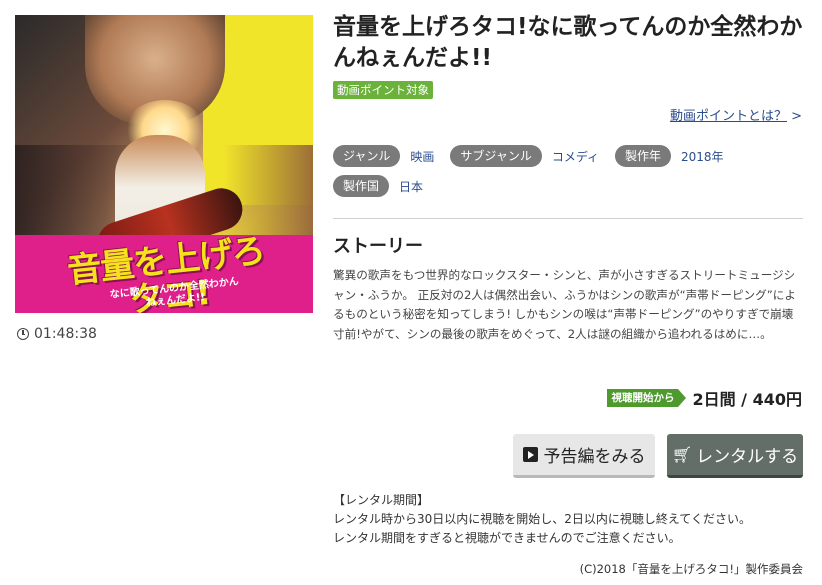 The height and width of the screenshot is (585, 822). Describe the element at coordinates (682, 454) in the screenshot. I see `cart-icon: 🛒︎` at that location.